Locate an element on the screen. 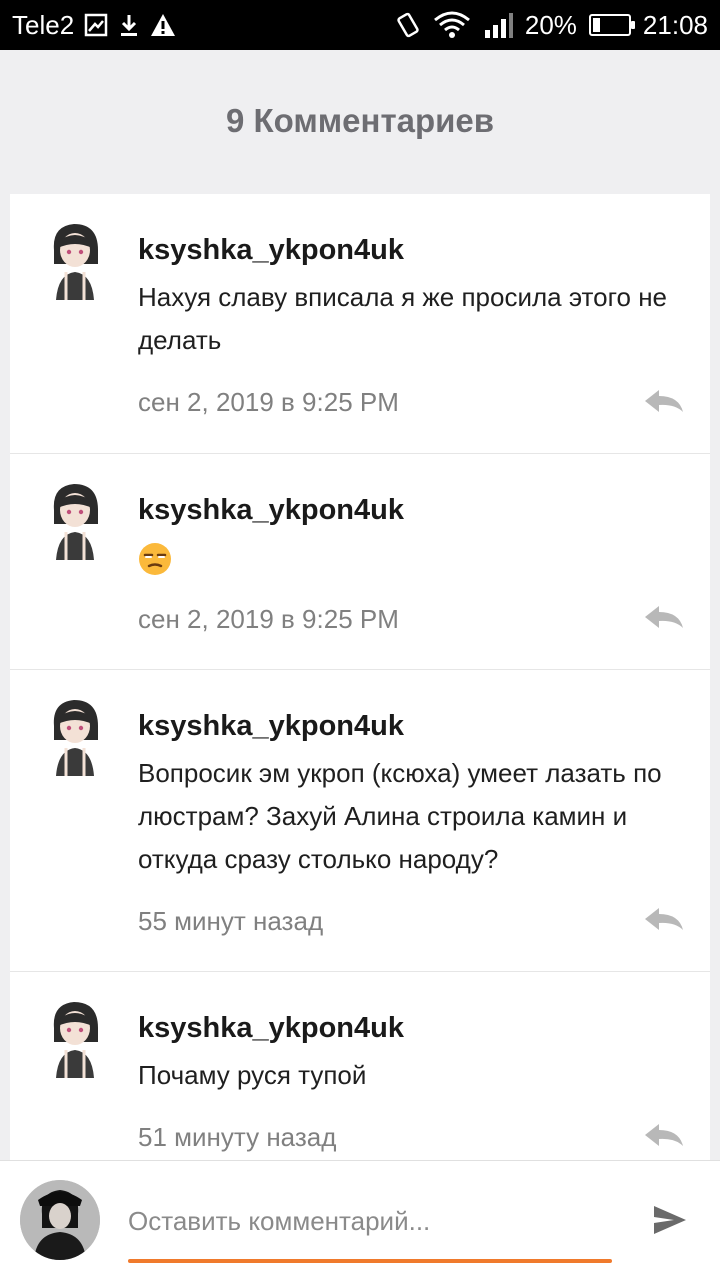 This screenshot has width=720, height=1280. comment-text is located at coordinates (412, 557).